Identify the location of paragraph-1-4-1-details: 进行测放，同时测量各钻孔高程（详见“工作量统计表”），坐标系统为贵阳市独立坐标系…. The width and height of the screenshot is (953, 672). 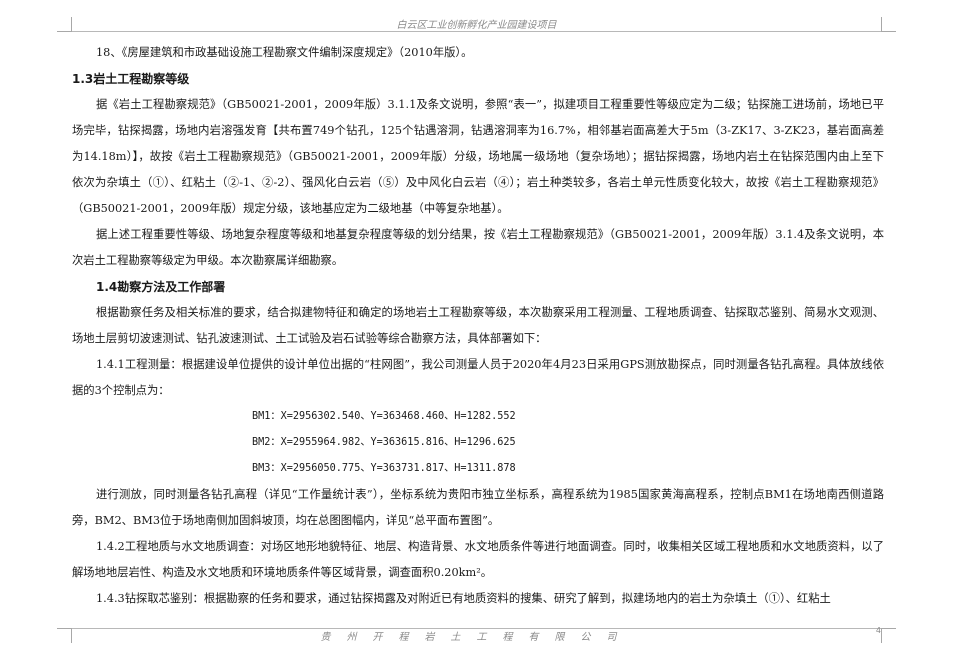
(478, 507).